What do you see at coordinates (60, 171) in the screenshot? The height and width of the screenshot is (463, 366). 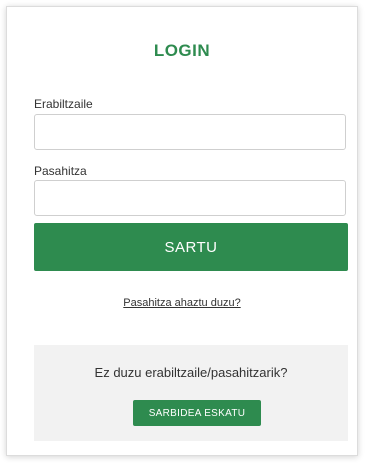 I see `password-label: Pasahitza` at bounding box center [60, 171].